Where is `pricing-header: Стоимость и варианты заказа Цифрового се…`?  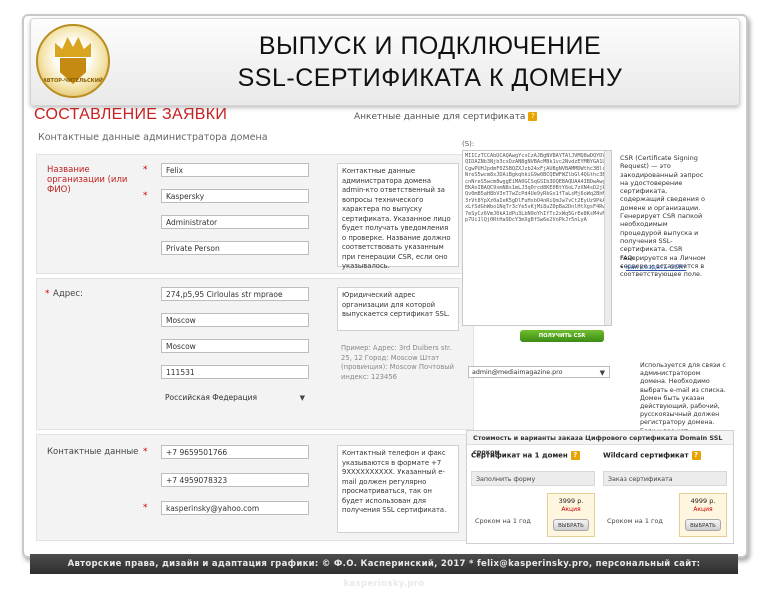
pricing-header: Стоимость и варианты заказа Цифрового се… is located at coordinates (600, 443).